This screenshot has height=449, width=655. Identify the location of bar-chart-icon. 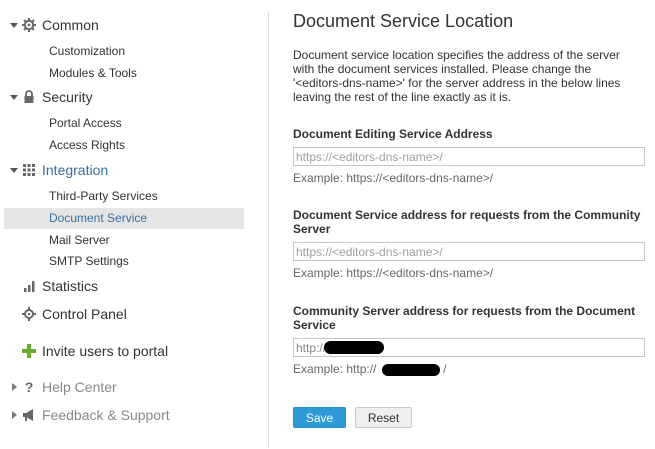
(29, 286).